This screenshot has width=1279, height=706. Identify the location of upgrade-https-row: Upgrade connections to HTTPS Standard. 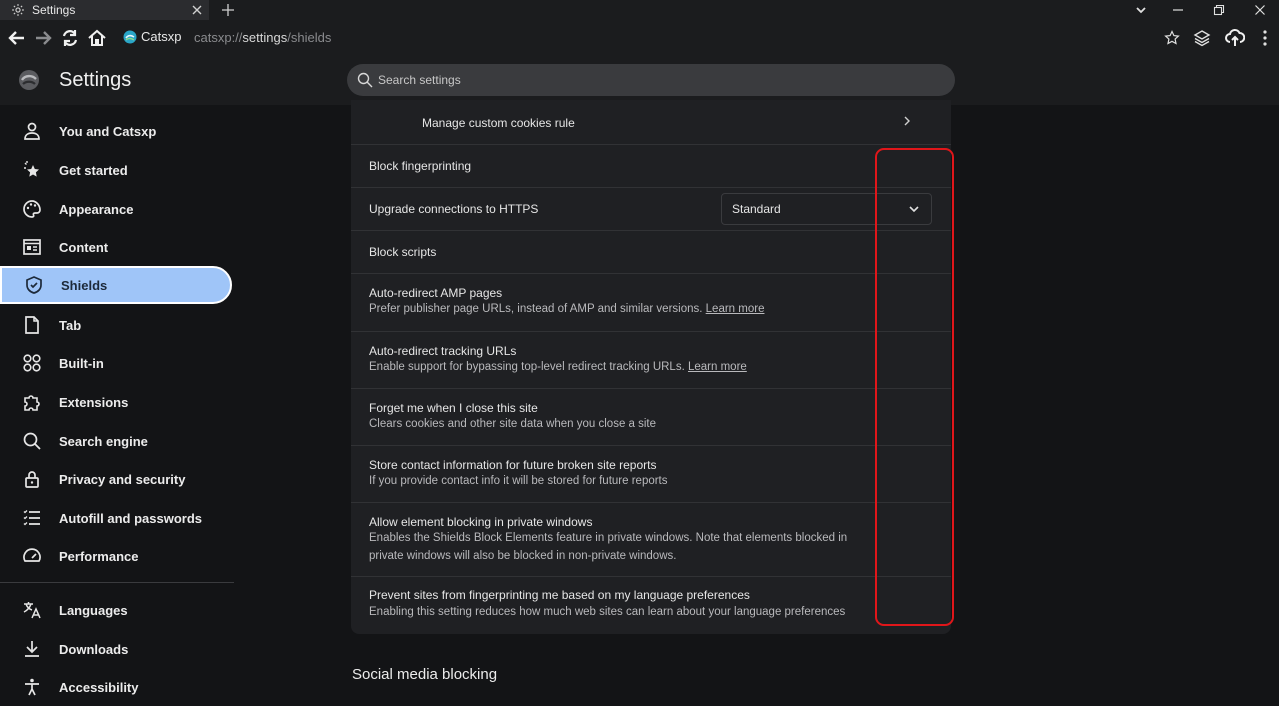
(651, 209).